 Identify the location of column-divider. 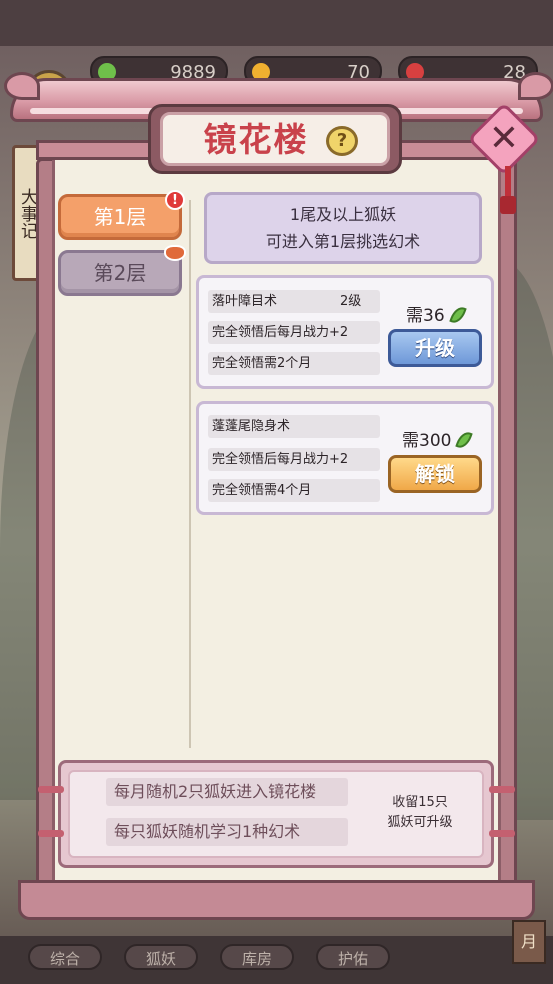
(190, 474).